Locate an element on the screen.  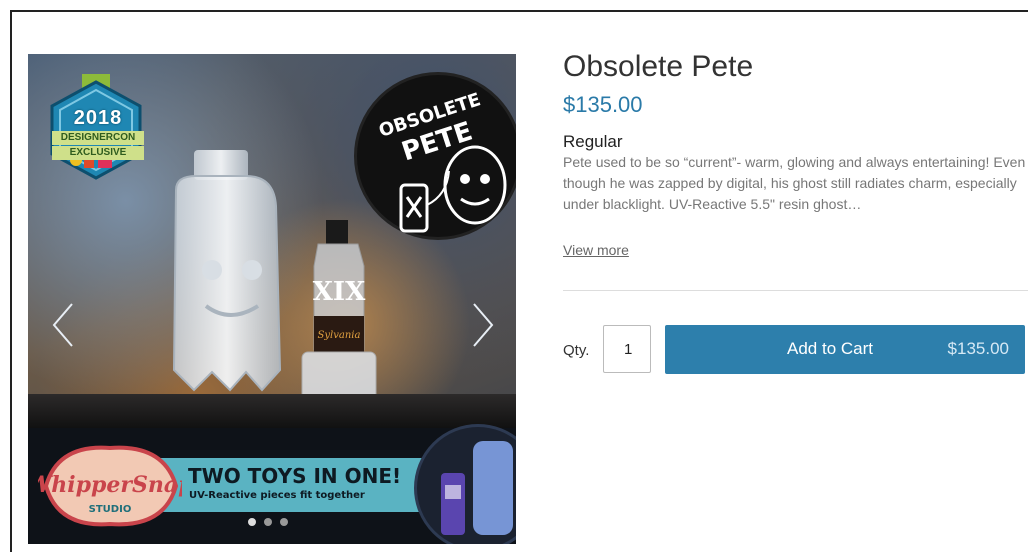
chevron-right-icon is located at coordinates (483, 325).